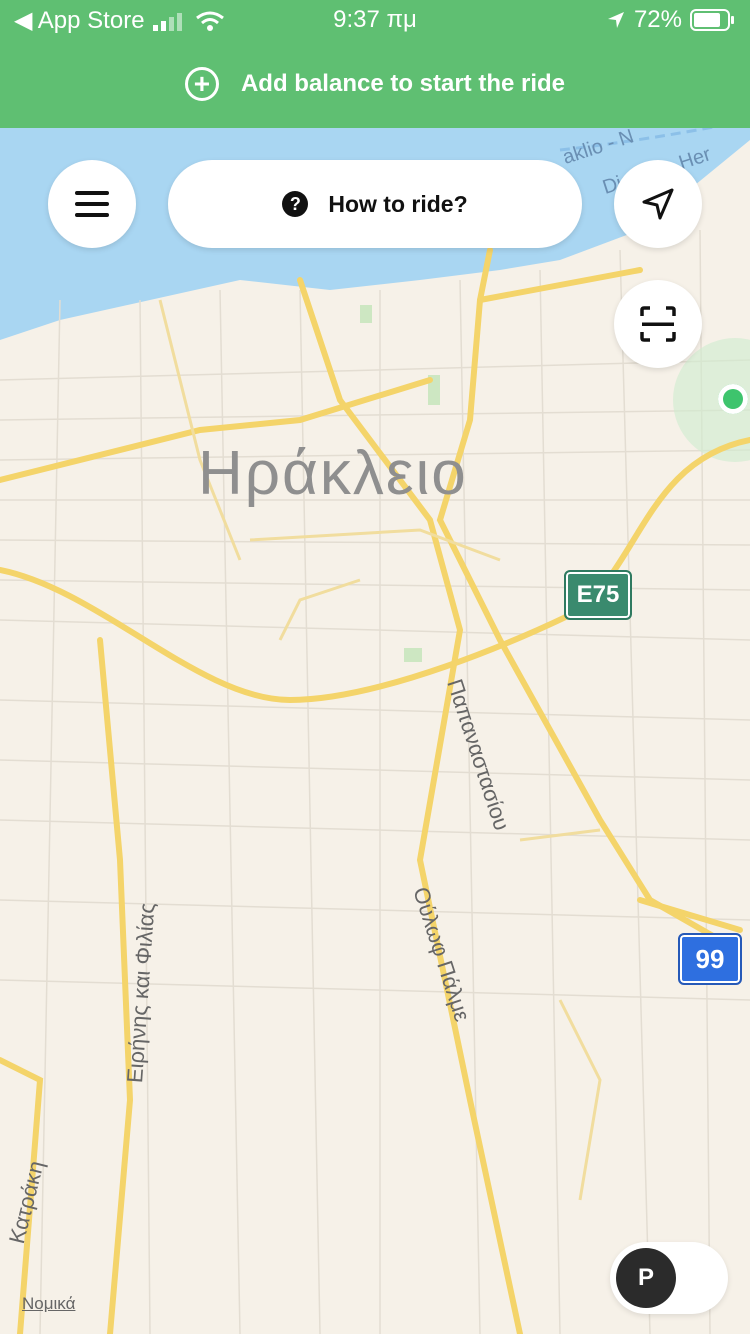 The image size is (750, 1334). I want to click on city-label: Ηράκλειο, so click(333, 473).